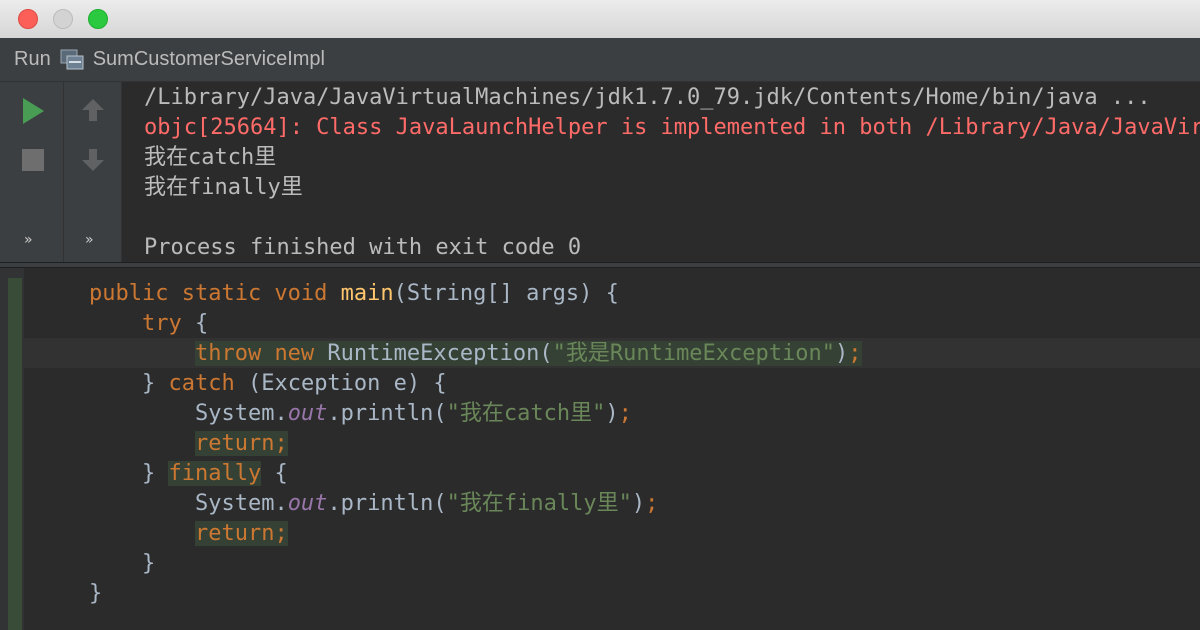  I want to click on code-string: "我在finally里", so click(539, 503).